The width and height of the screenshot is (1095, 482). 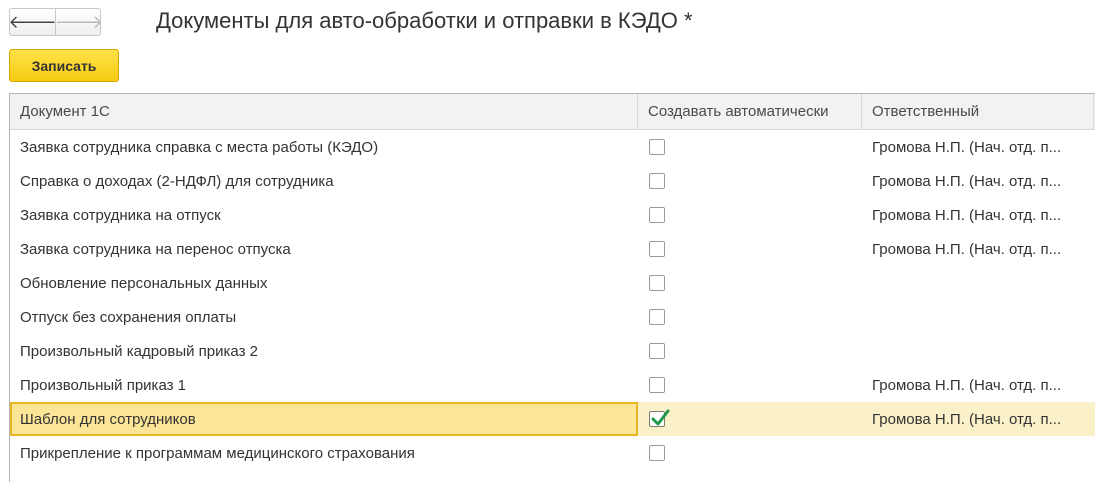 I want to click on table-row: Обновление персональных данных, so click(x=552, y=283).